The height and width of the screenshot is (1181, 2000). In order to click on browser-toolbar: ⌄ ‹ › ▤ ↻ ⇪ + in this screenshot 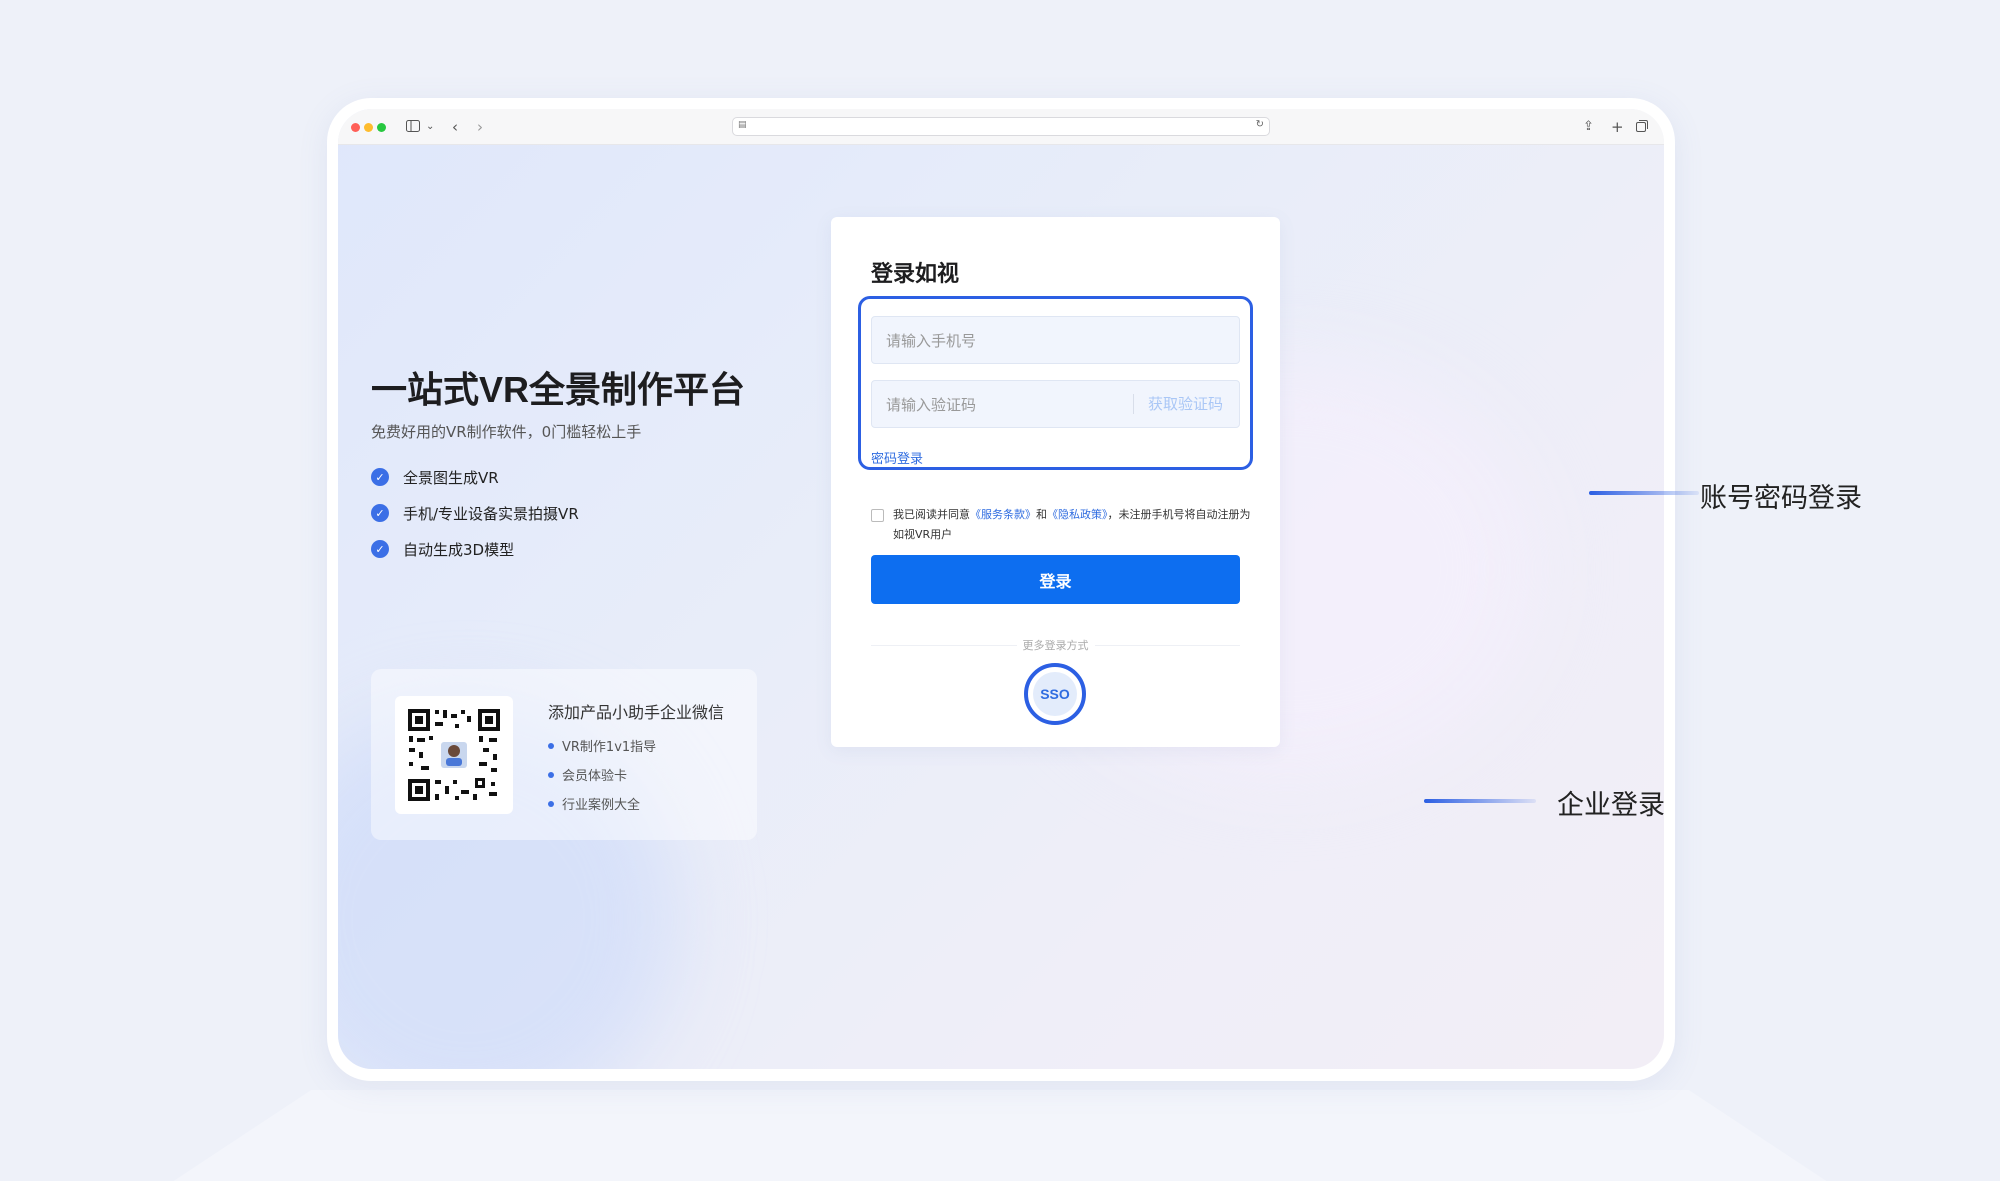, I will do `click(1001, 127)`.